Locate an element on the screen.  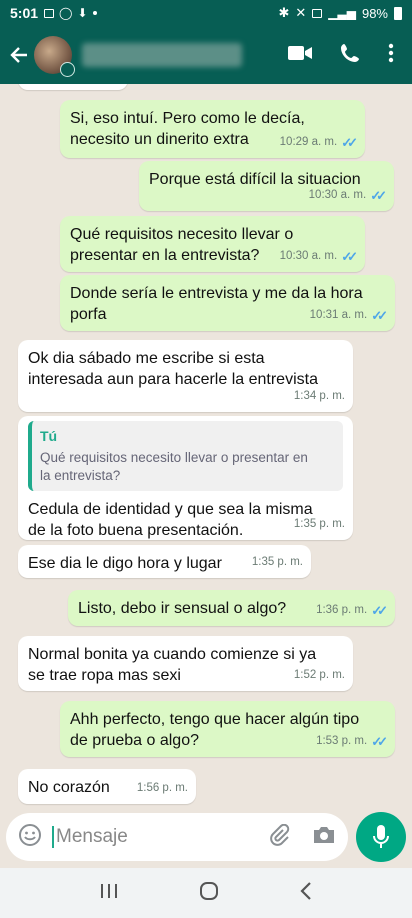
phone-icon is located at coordinates (350, 55).